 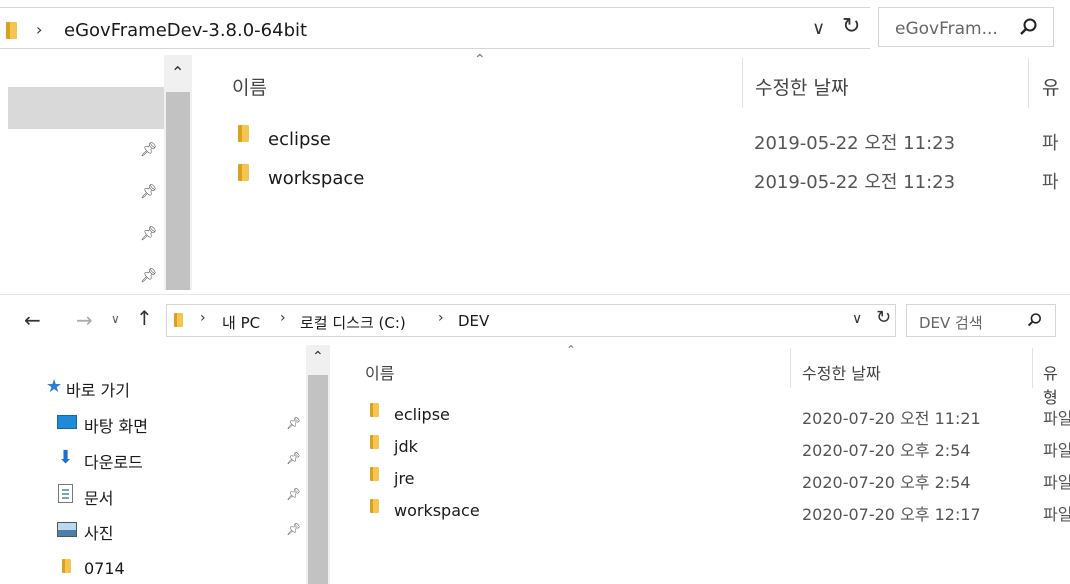 What do you see at coordinates (65, 493) in the screenshot?
I see `document-icon` at bounding box center [65, 493].